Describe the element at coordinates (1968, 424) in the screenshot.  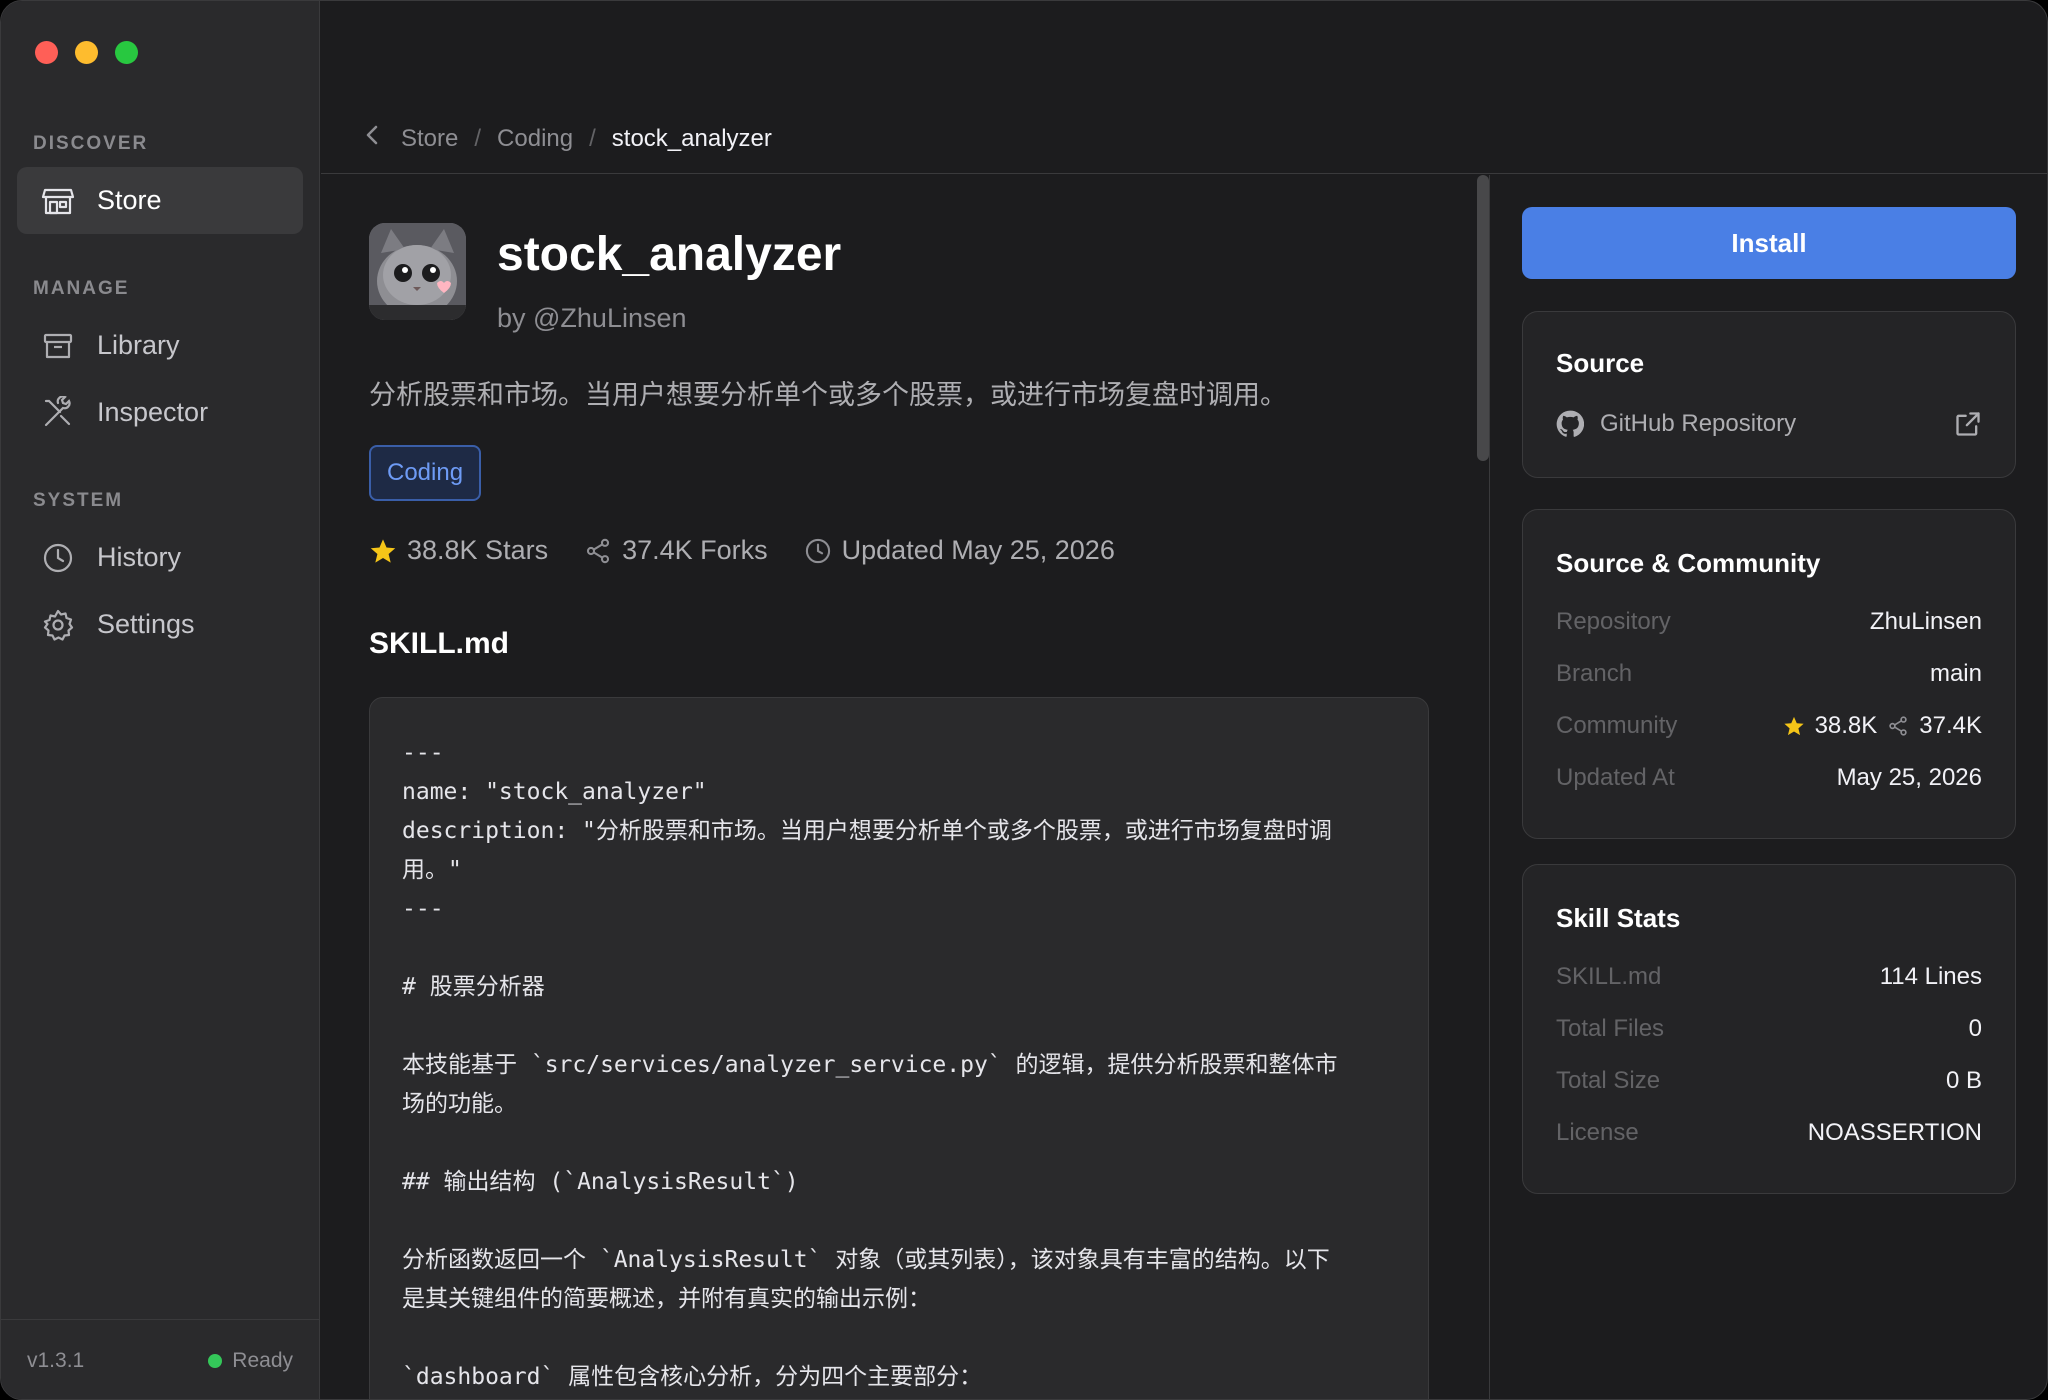
I see `external-link-icon` at that location.